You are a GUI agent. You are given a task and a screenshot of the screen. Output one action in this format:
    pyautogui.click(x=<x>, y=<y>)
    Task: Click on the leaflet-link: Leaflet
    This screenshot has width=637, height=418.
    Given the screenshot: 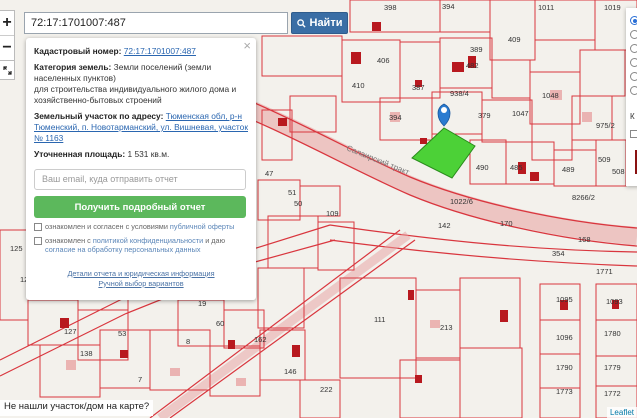 What is the action you would take?
    pyautogui.click(x=622, y=412)
    